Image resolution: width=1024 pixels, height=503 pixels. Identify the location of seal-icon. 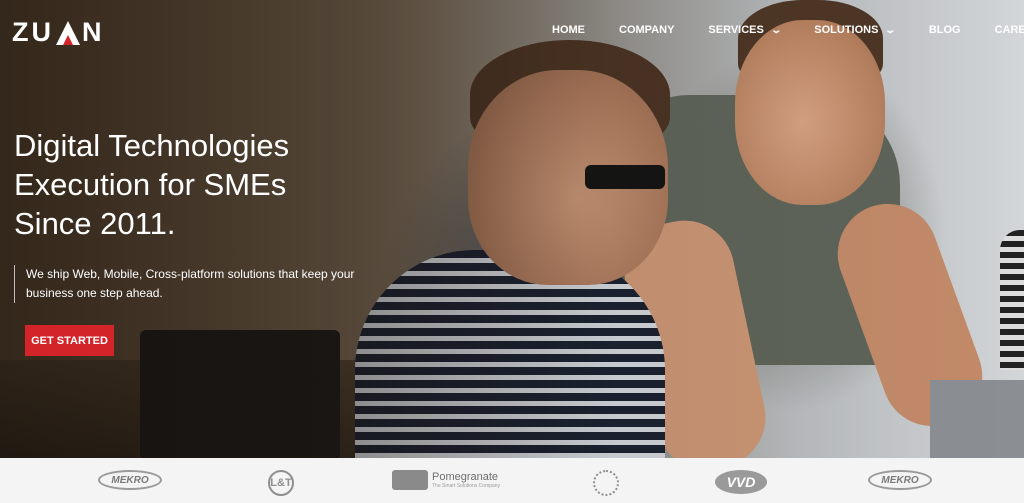
(606, 483).